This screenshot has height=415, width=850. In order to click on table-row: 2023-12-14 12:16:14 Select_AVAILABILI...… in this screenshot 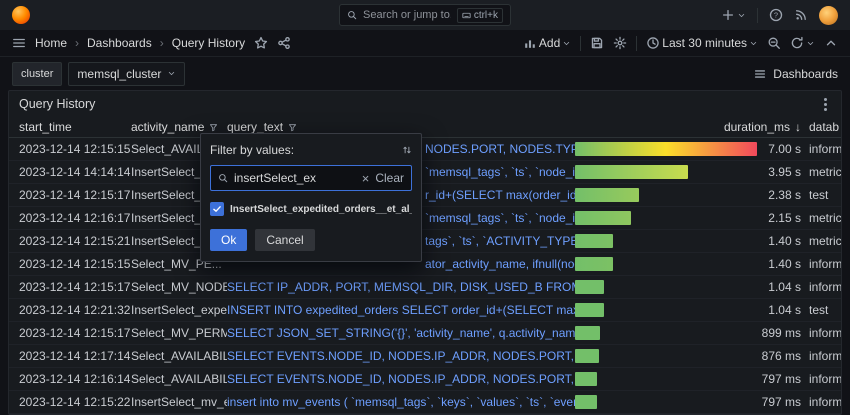, I will do `click(425, 379)`.